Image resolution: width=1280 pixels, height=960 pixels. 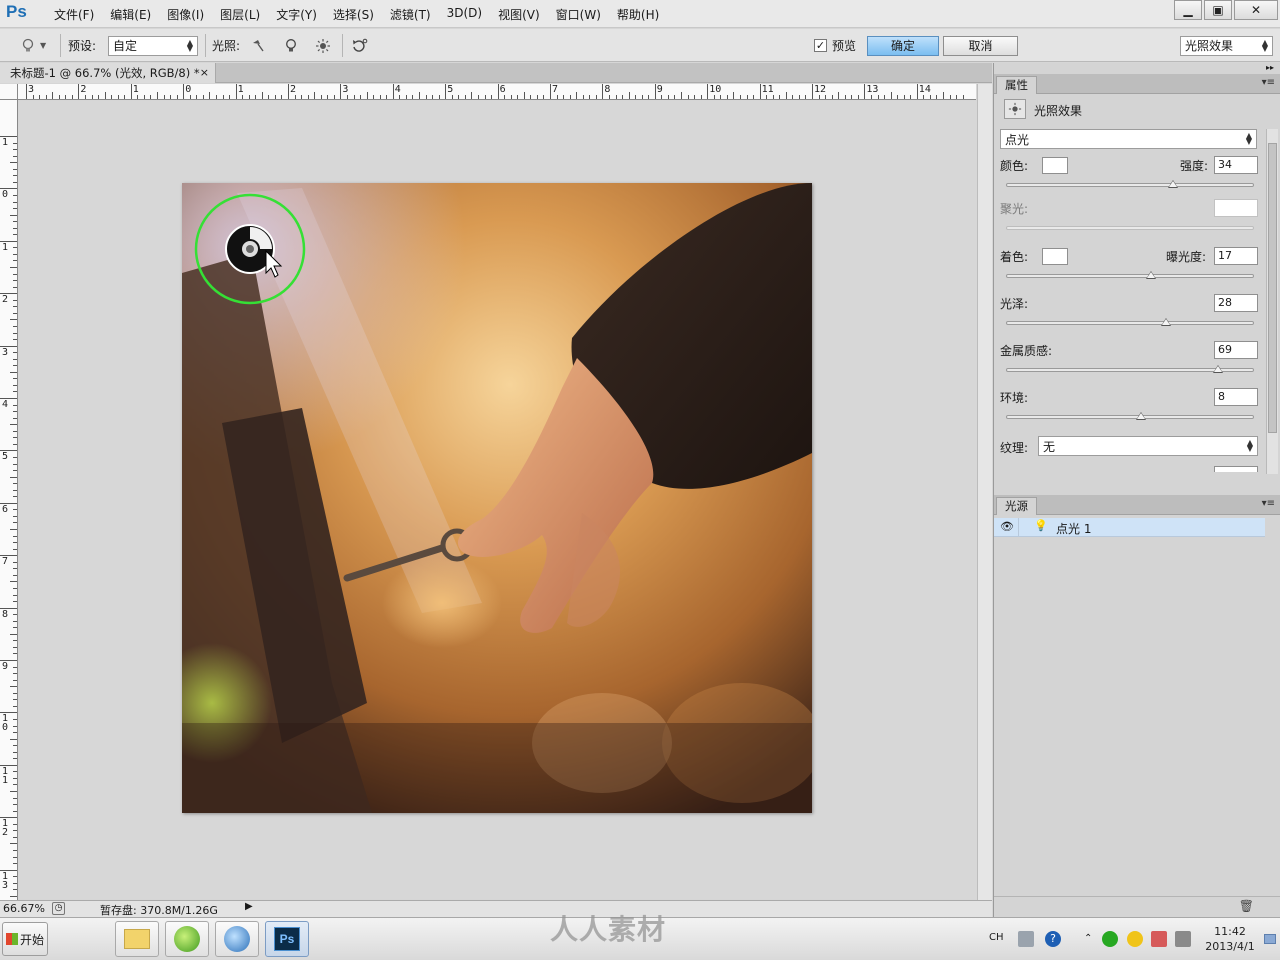 I want to click on gloss-slider-thumb, so click(x=1165, y=322).